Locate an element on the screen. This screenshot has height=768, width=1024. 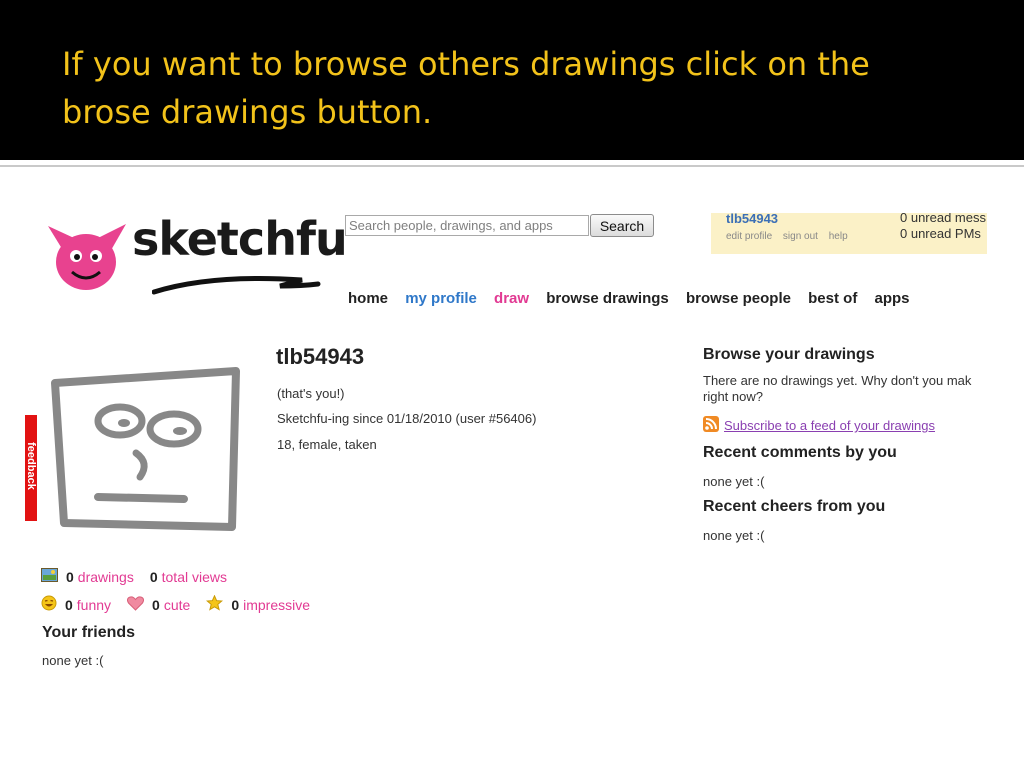
impressive-link: impressive is located at coordinates (276, 605).